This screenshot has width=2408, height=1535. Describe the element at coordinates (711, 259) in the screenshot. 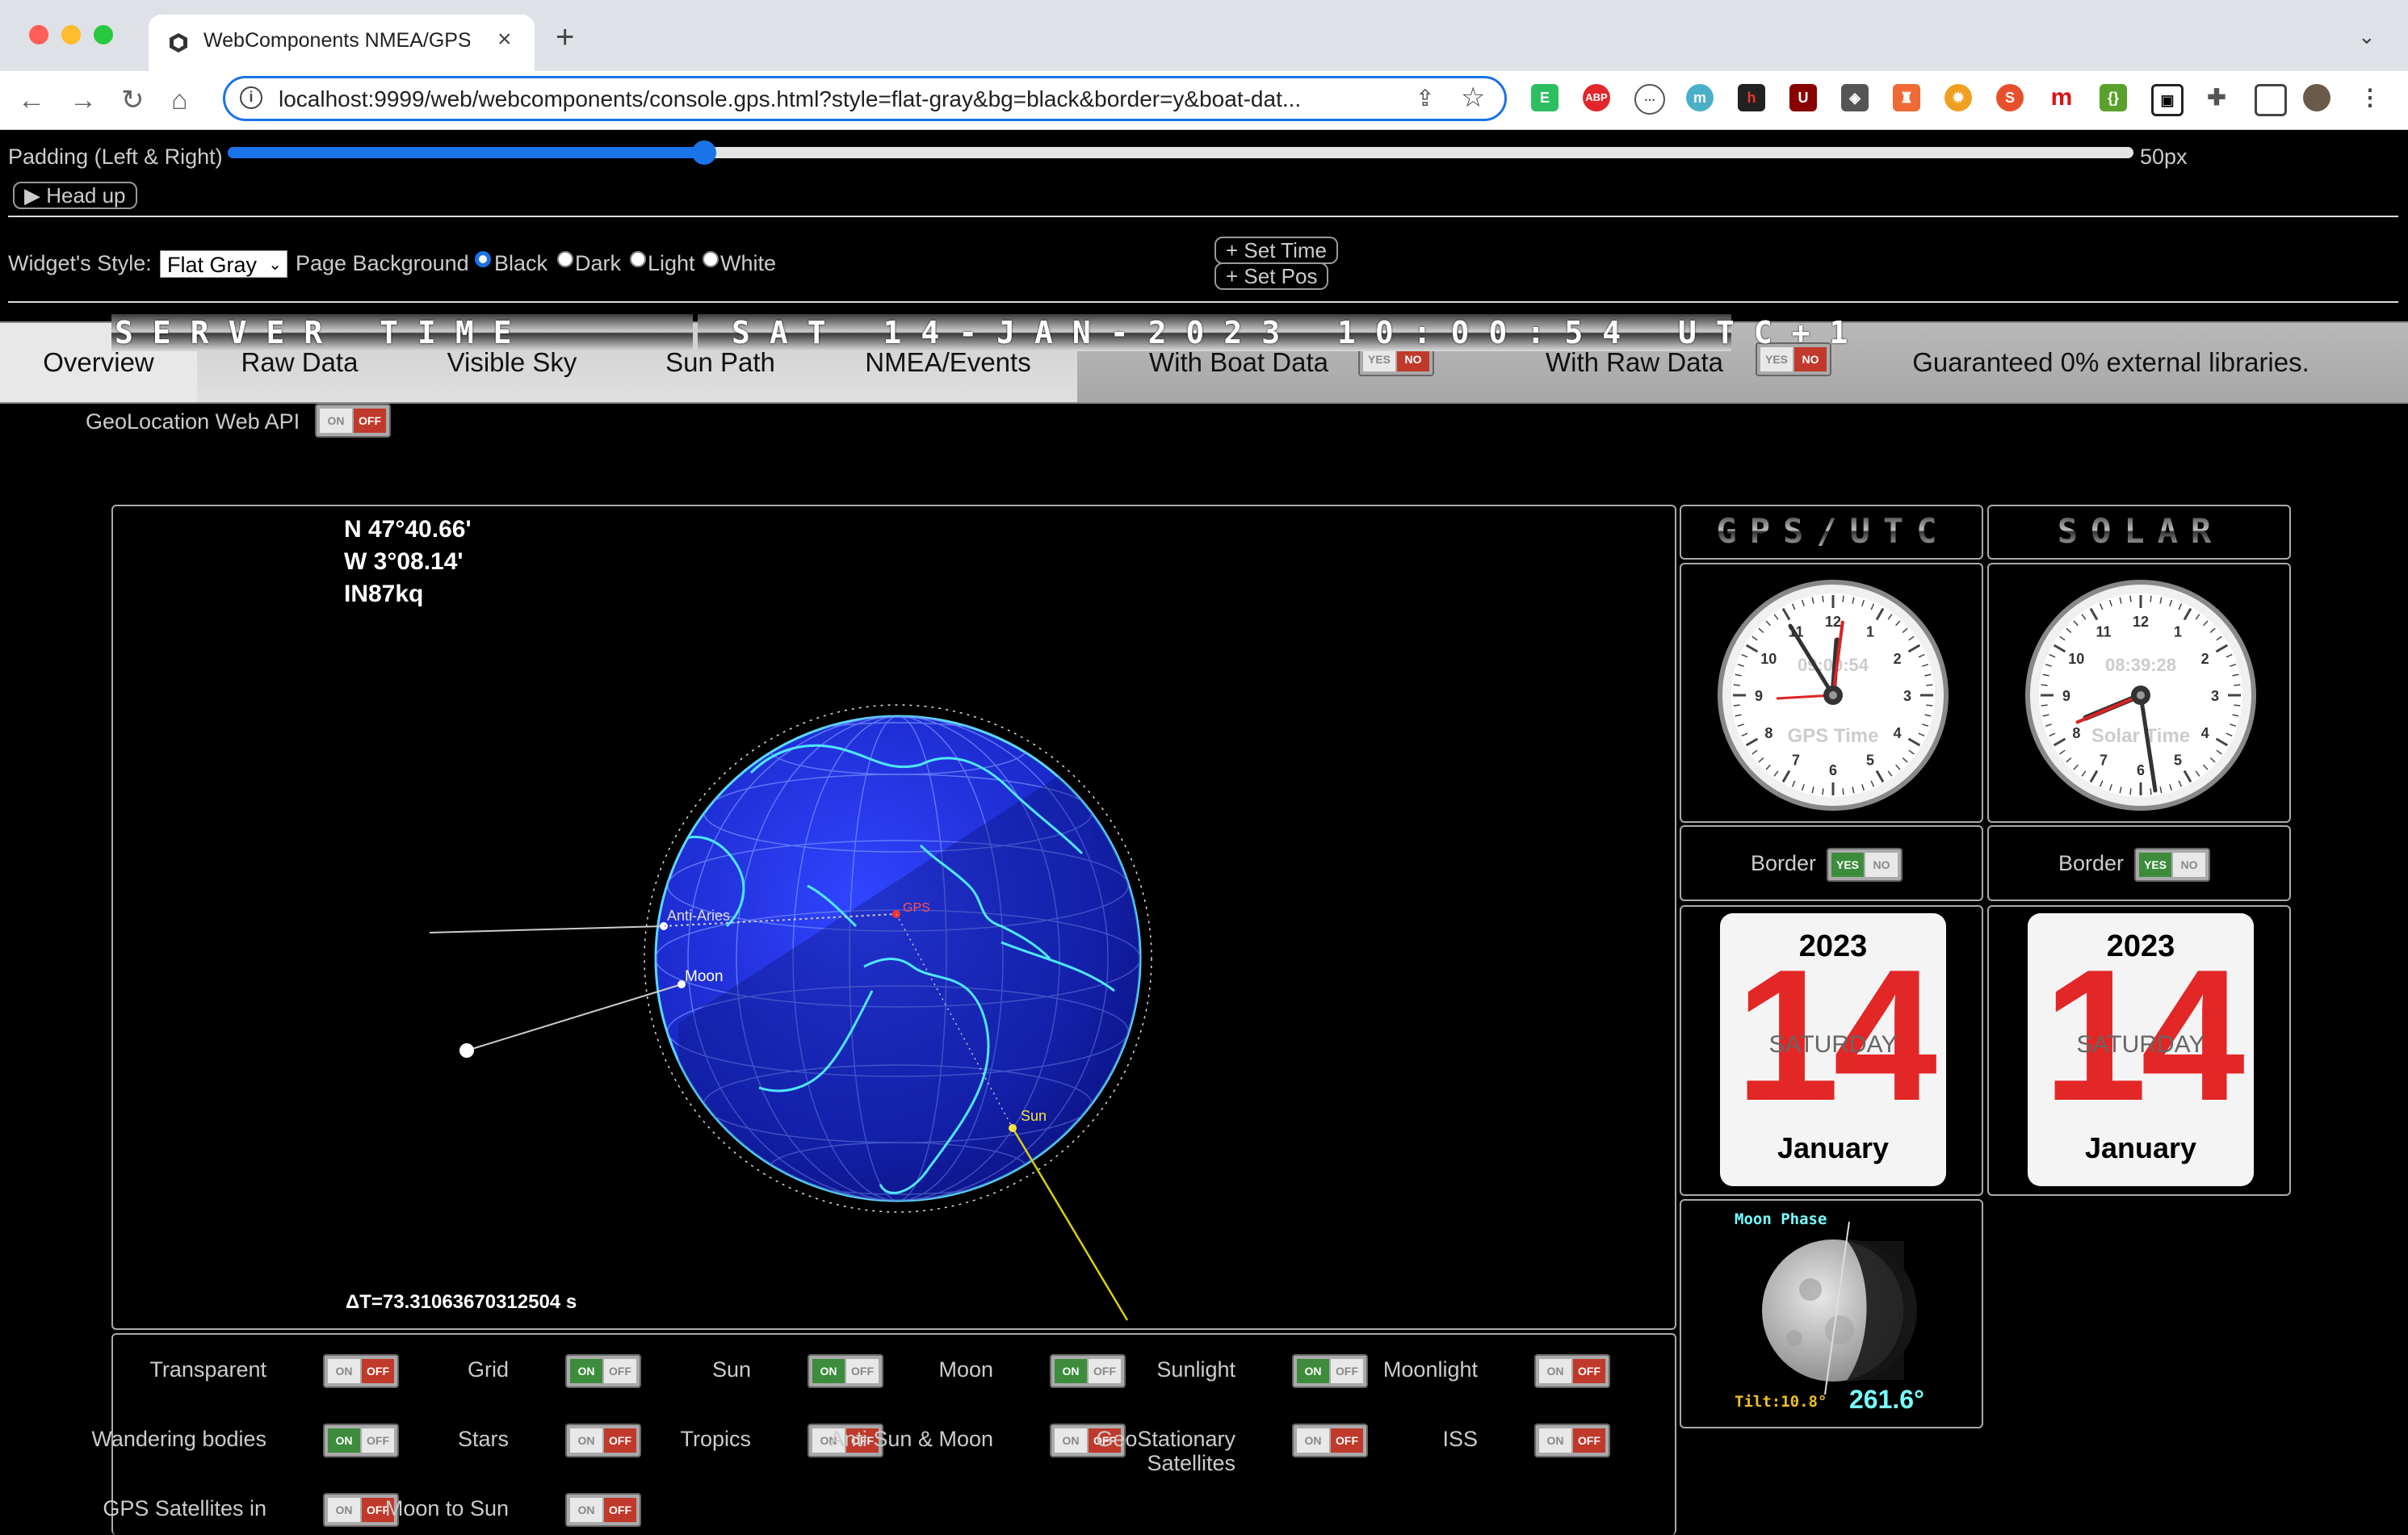

I see `bg-white-radio` at that location.